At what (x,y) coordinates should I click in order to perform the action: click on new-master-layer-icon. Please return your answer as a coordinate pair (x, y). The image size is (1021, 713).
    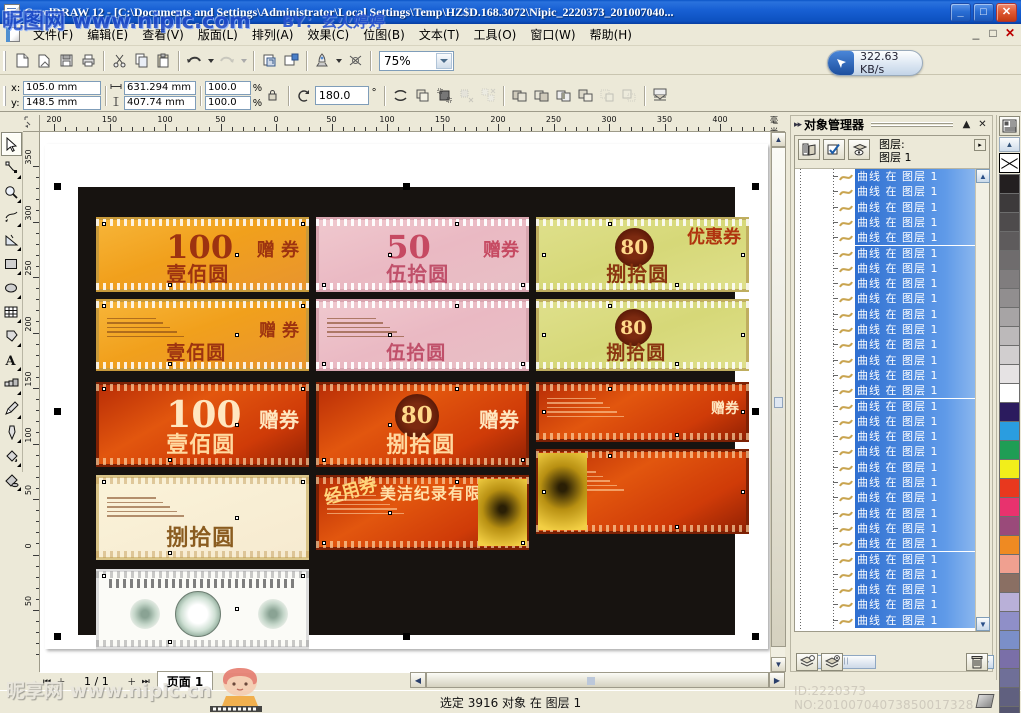
    Looking at the image, I should click on (832, 661).